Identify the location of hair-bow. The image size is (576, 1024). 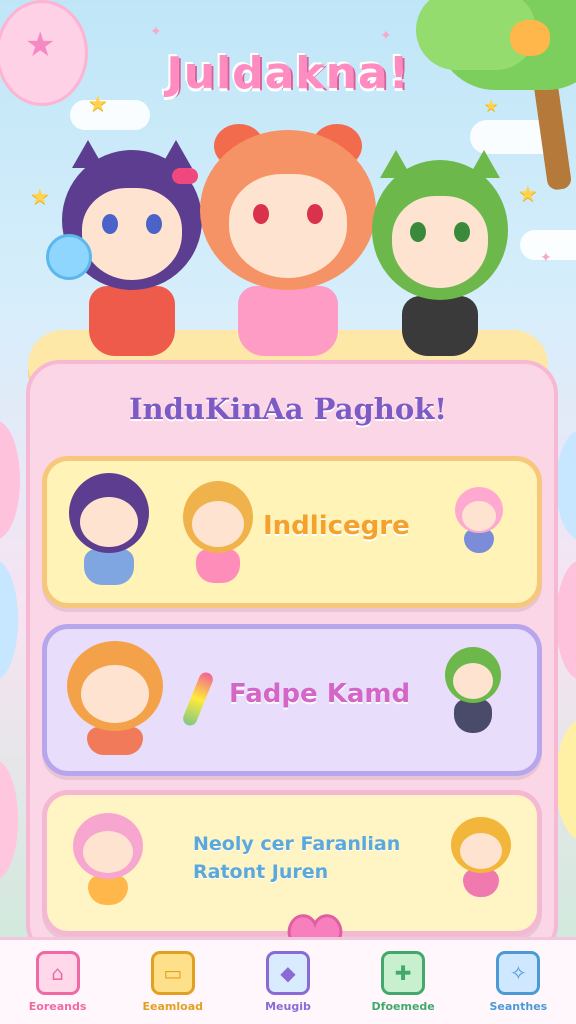
(185, 176).